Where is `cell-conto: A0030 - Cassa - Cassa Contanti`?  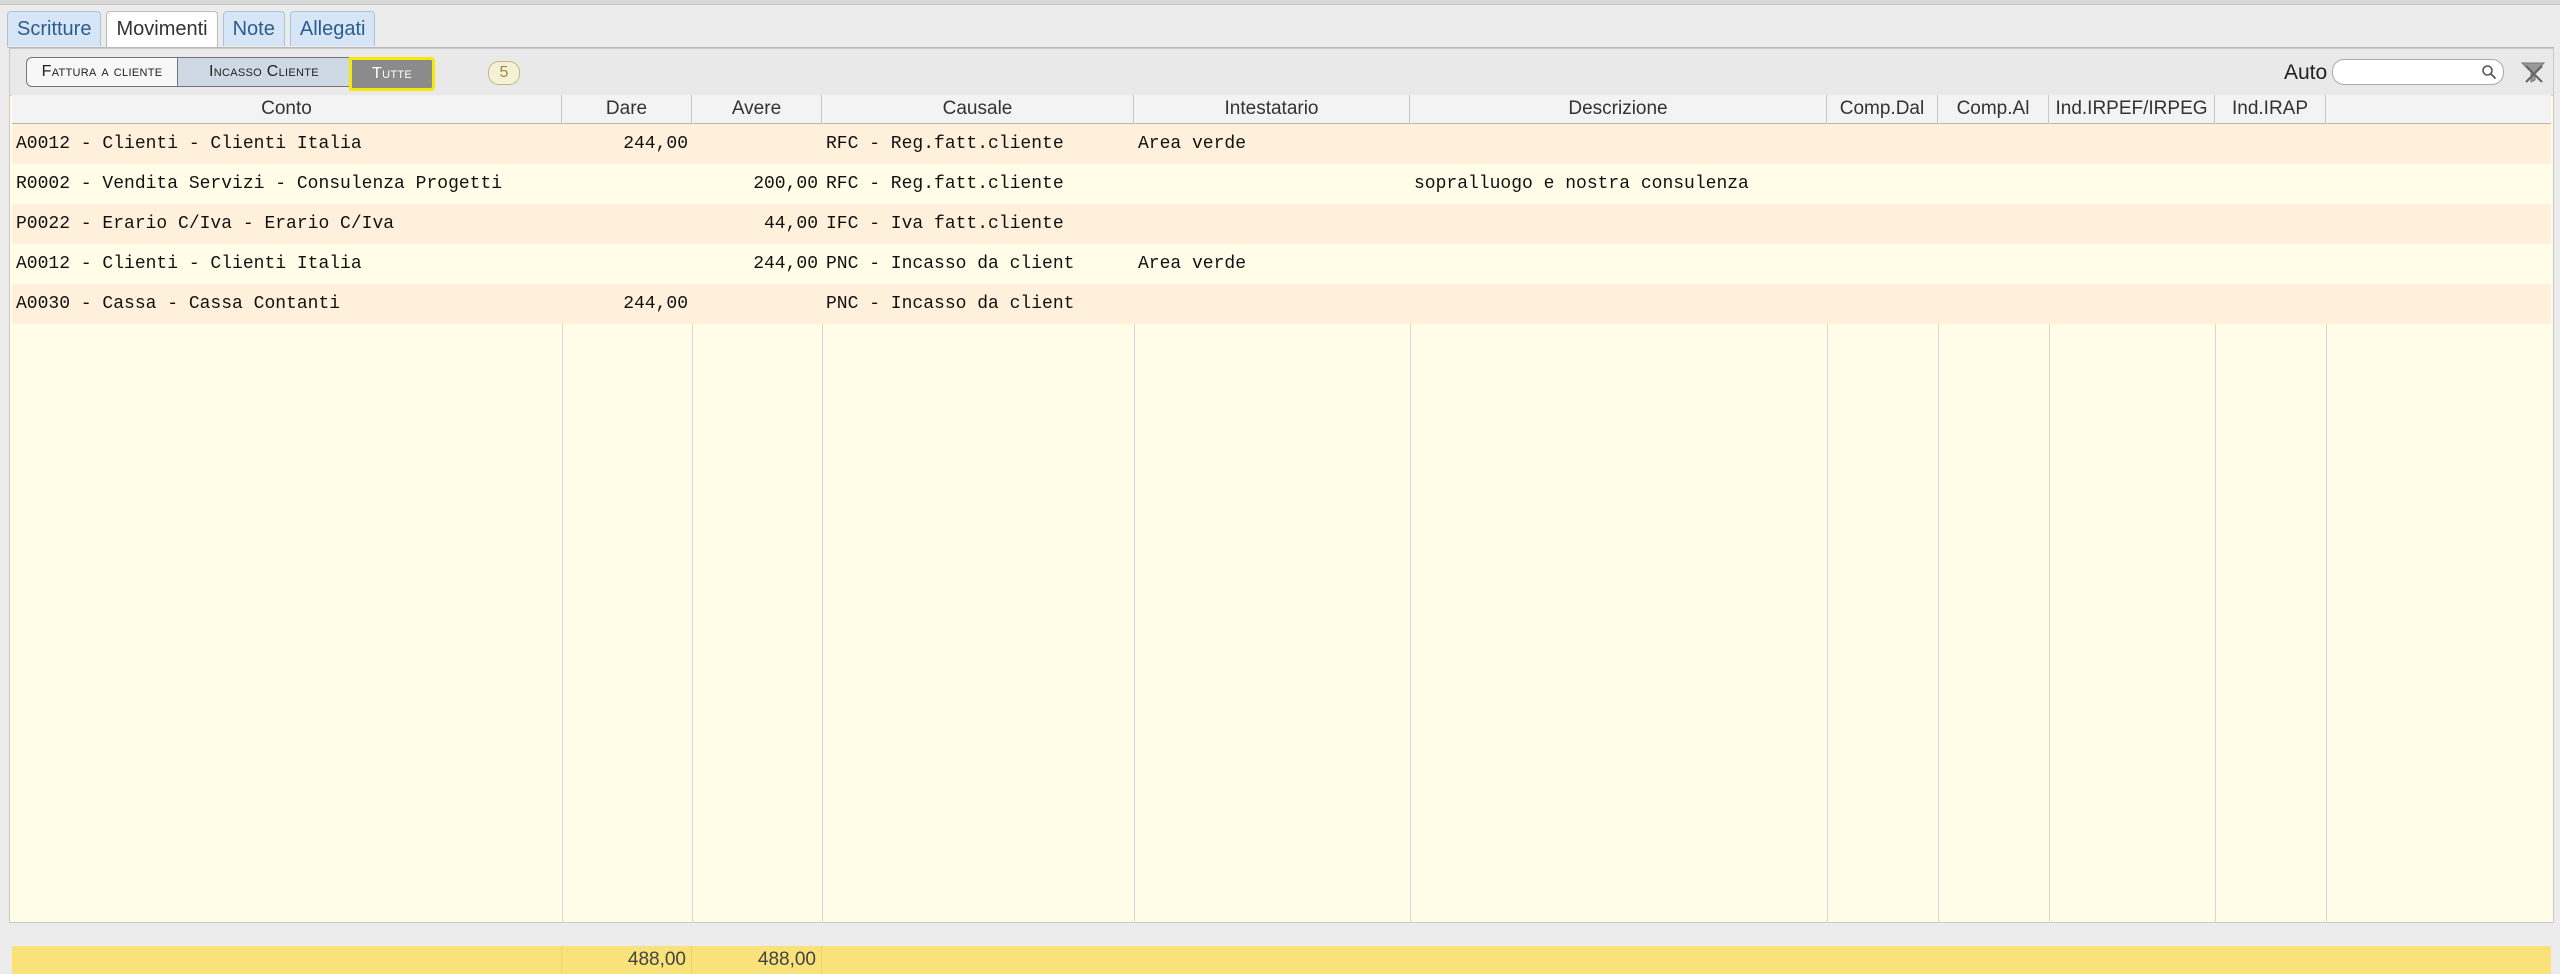
cell-conto: A0030 - Cassa - Cassa Contanti is located at coordinates (178, 304).